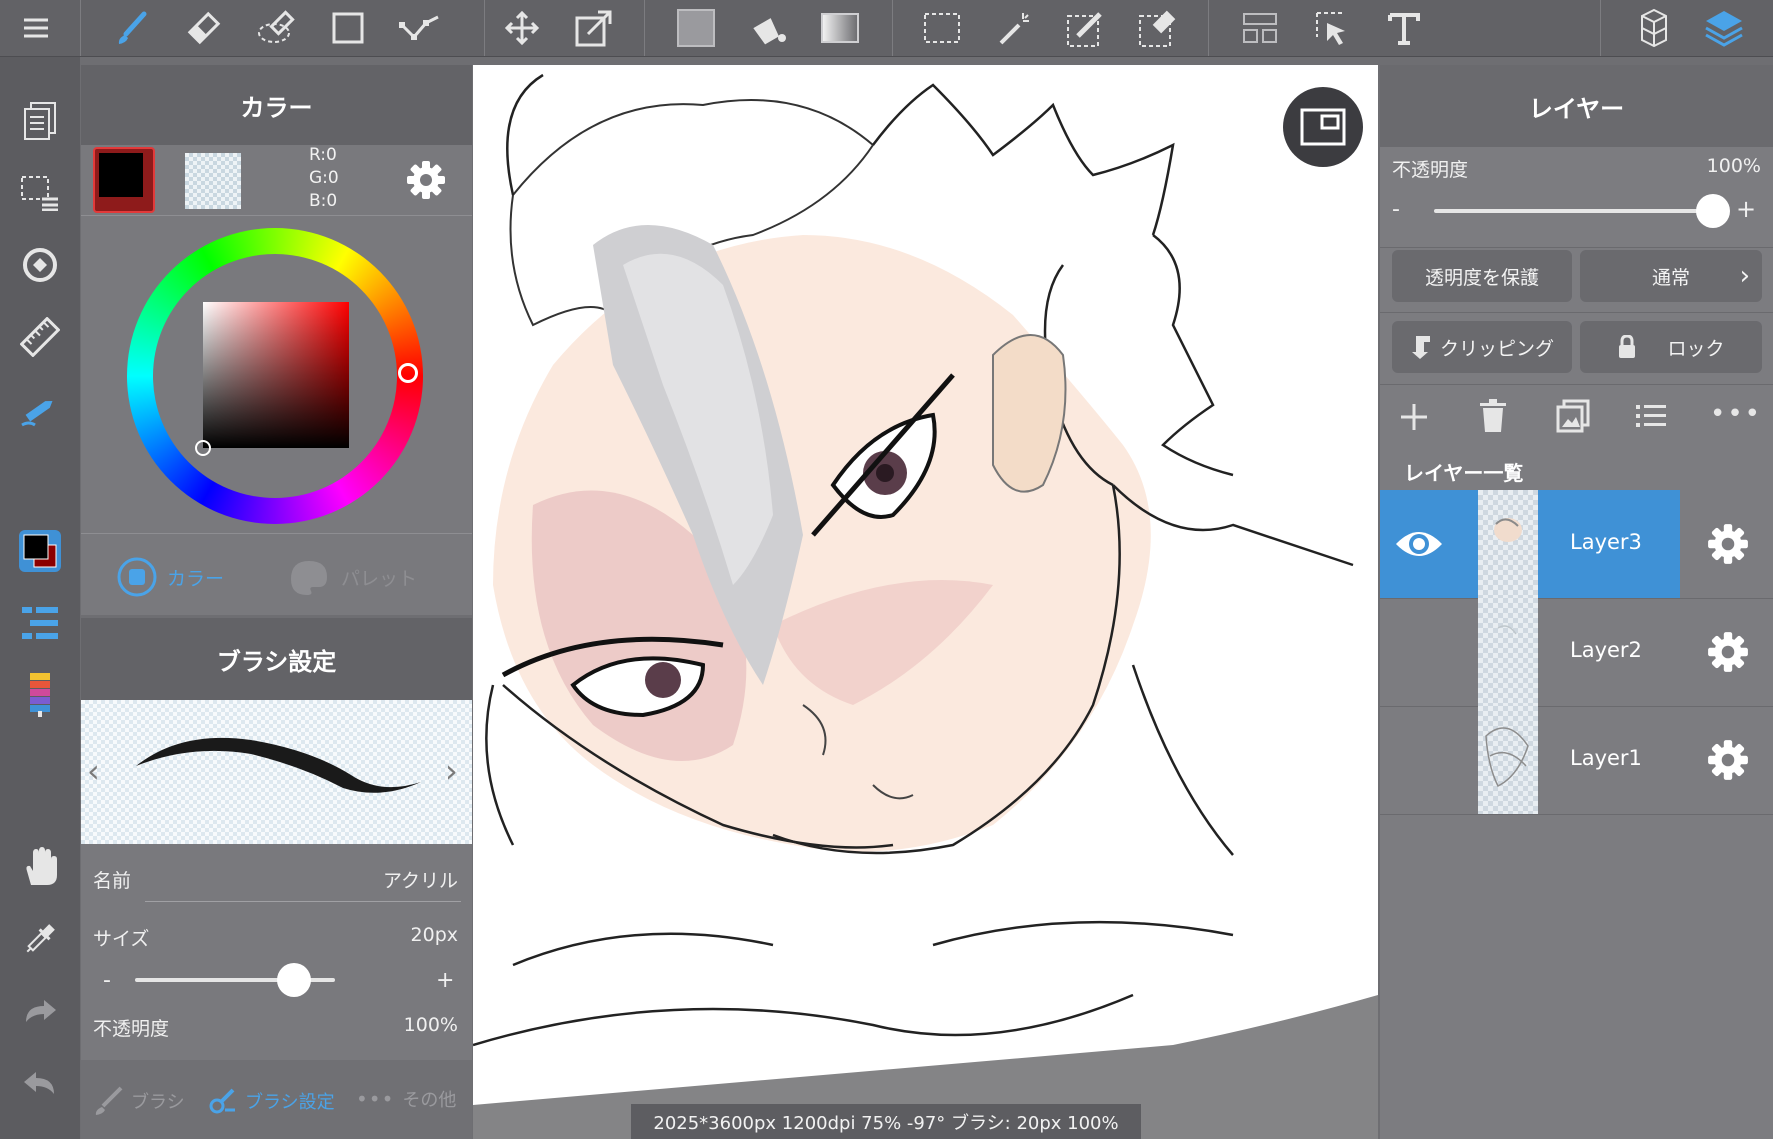 The image size is (1773, 1139). Describe the element at coordinates (139, 1101) in the screenshot. I see `brush-tab: ブラシ` at that location.